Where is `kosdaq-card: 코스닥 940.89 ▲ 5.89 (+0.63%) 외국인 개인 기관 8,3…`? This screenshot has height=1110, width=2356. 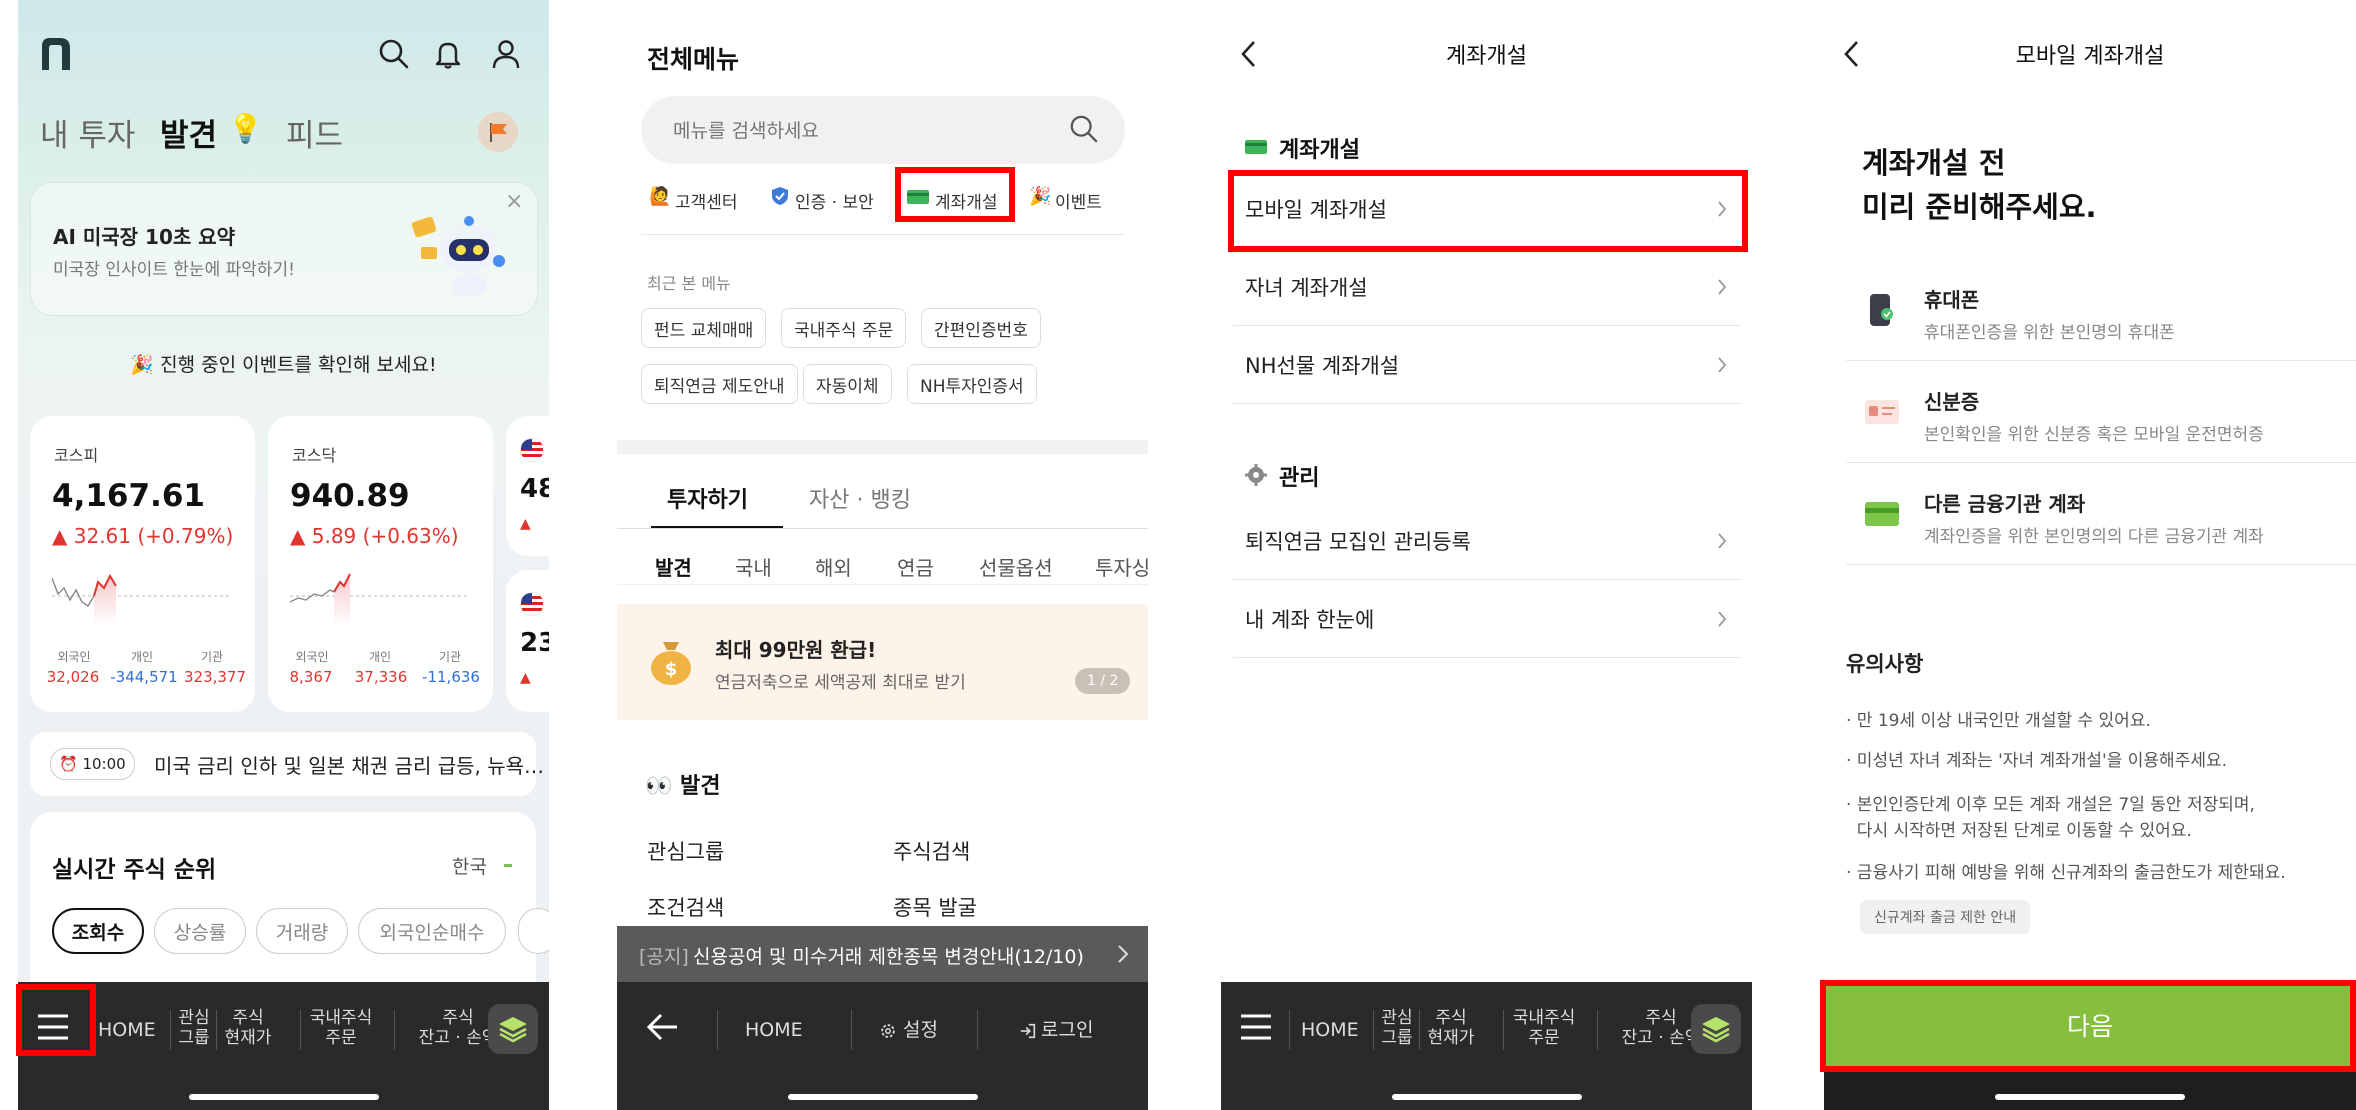
kosdaq-card: 코스닥 940.89 ▲ 5.89 (+0.63%) 외국인 개인 기관 8,3… is located at coordinates (380, 564).